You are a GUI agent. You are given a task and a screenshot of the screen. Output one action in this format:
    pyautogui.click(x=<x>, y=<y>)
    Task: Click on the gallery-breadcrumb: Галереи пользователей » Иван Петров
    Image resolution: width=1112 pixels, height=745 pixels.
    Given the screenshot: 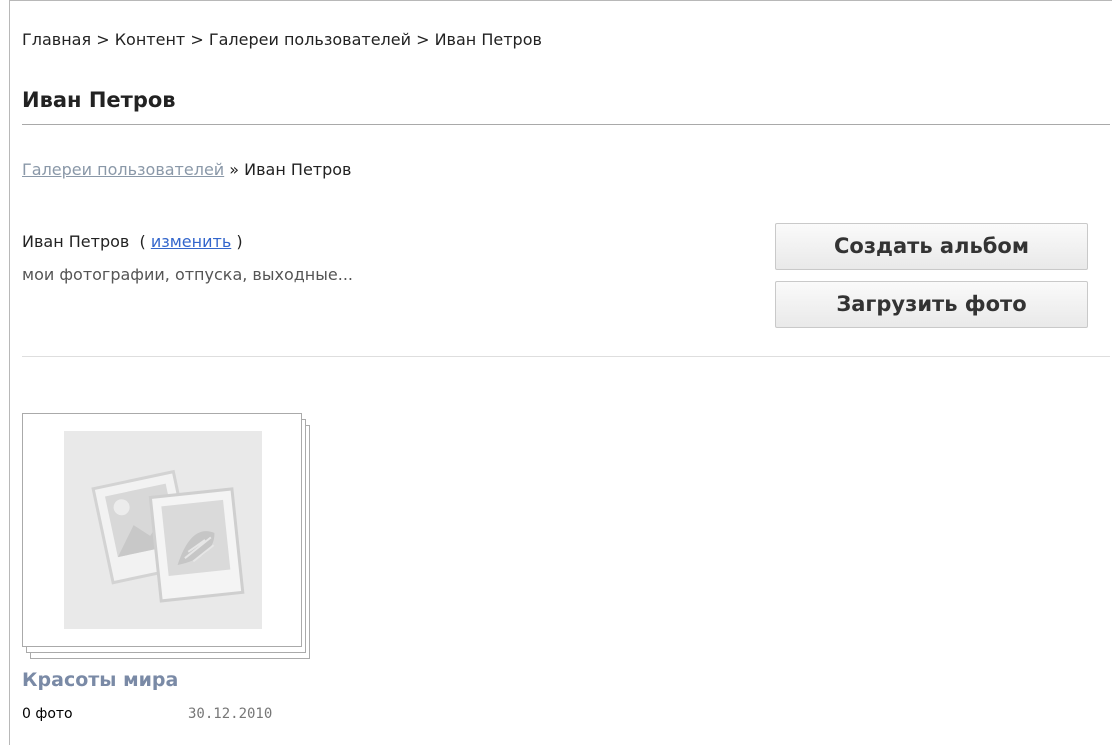 What is the action you would take?
    pyautogui.click(x=186, y=169)
    